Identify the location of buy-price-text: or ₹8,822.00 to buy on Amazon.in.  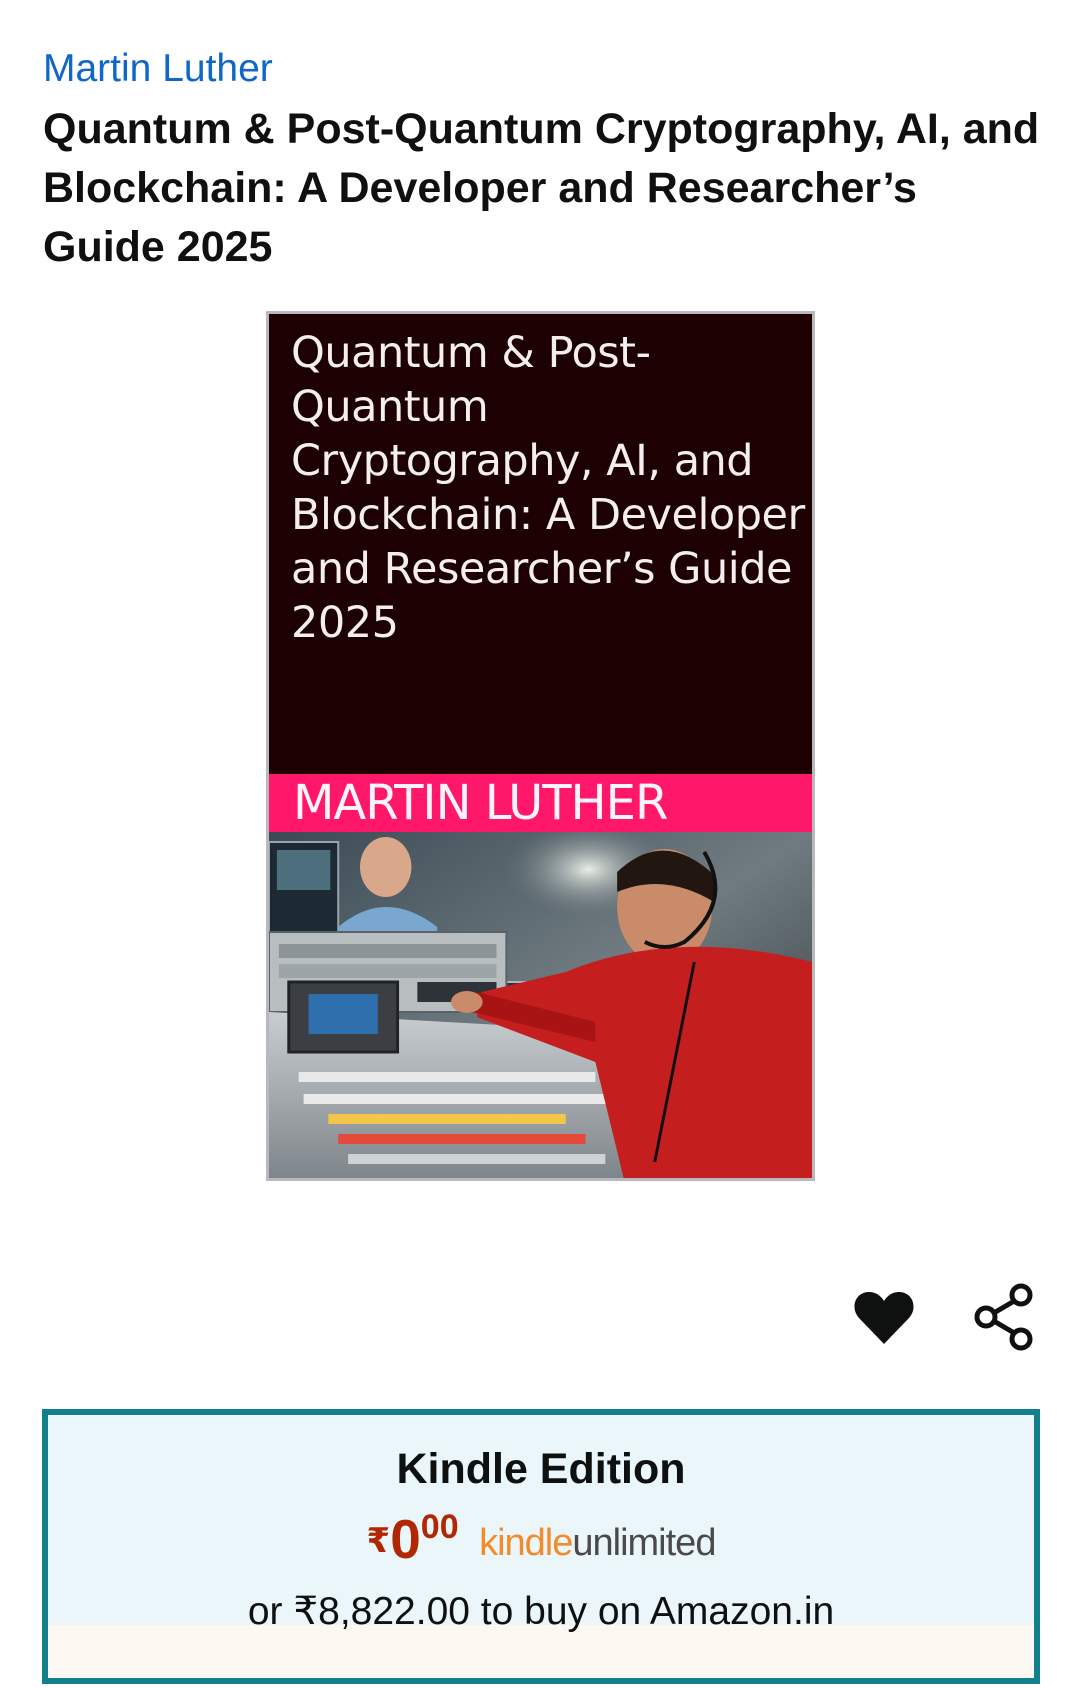
(541, 1611).